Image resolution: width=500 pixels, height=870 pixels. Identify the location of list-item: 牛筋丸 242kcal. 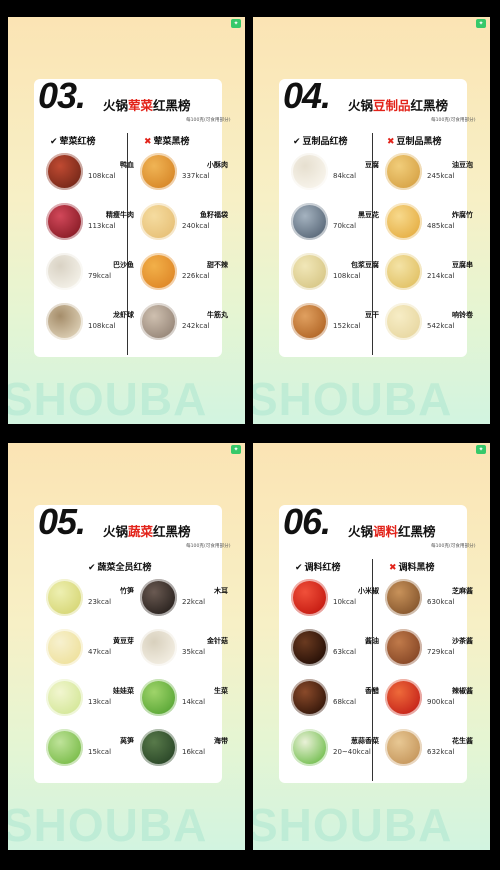
(185, 323).